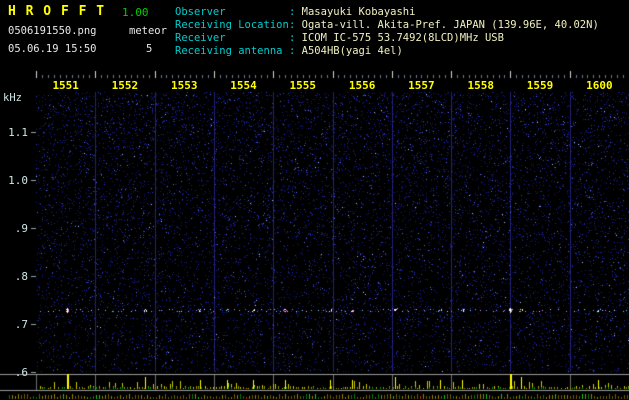 The height and width of the screenshot is (400, 629). Describe the element at coordinates (303, 85) in the screenshot. I see `time-label: 1555` at that location.